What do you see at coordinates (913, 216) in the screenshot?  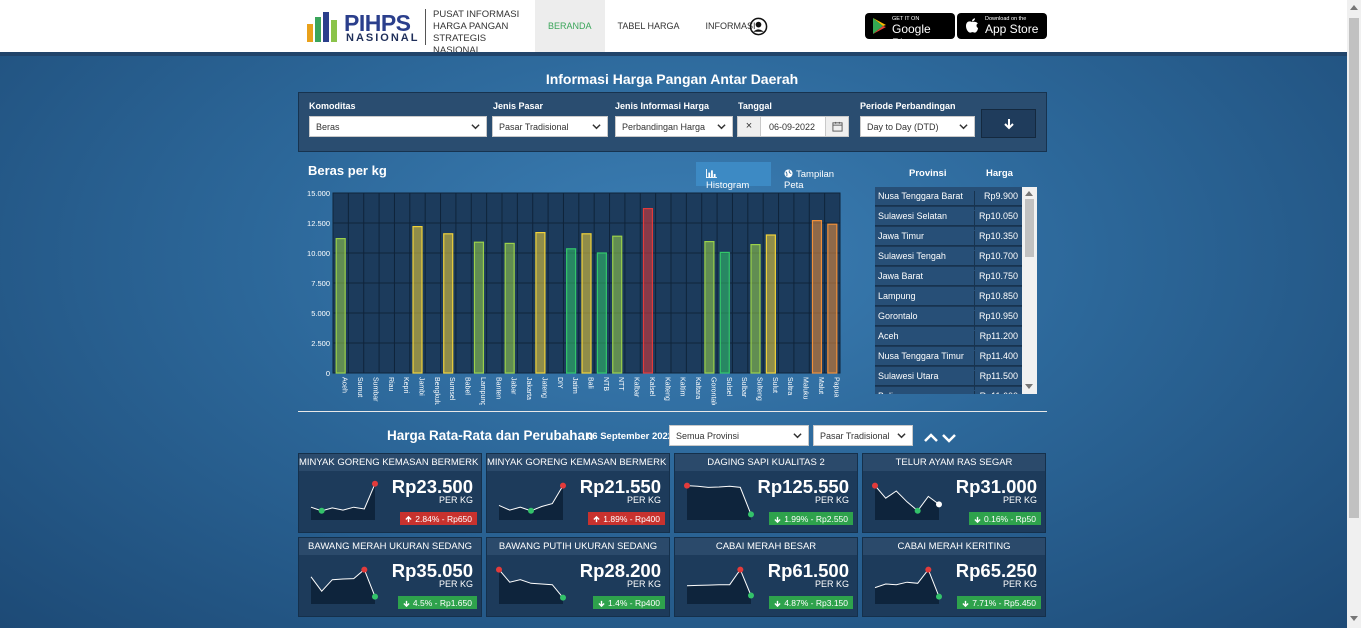 I see `province-name: Sulawesi Selatan` at bounding box center [913, 216].